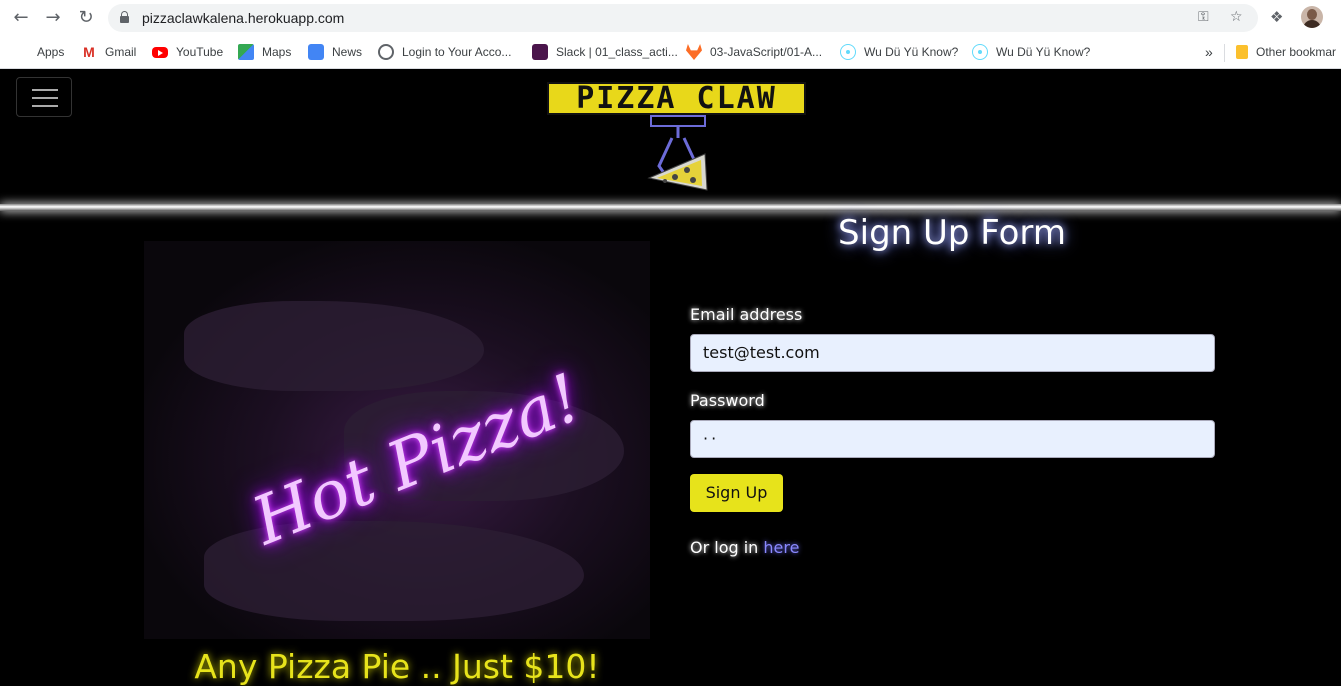 Image resolution: width=1341 pixels, height=686 pixels. What do you see at coordinates (1312, 17) in the screenshot?
I see `profile-avatar` at bounding box center [1312, 17].